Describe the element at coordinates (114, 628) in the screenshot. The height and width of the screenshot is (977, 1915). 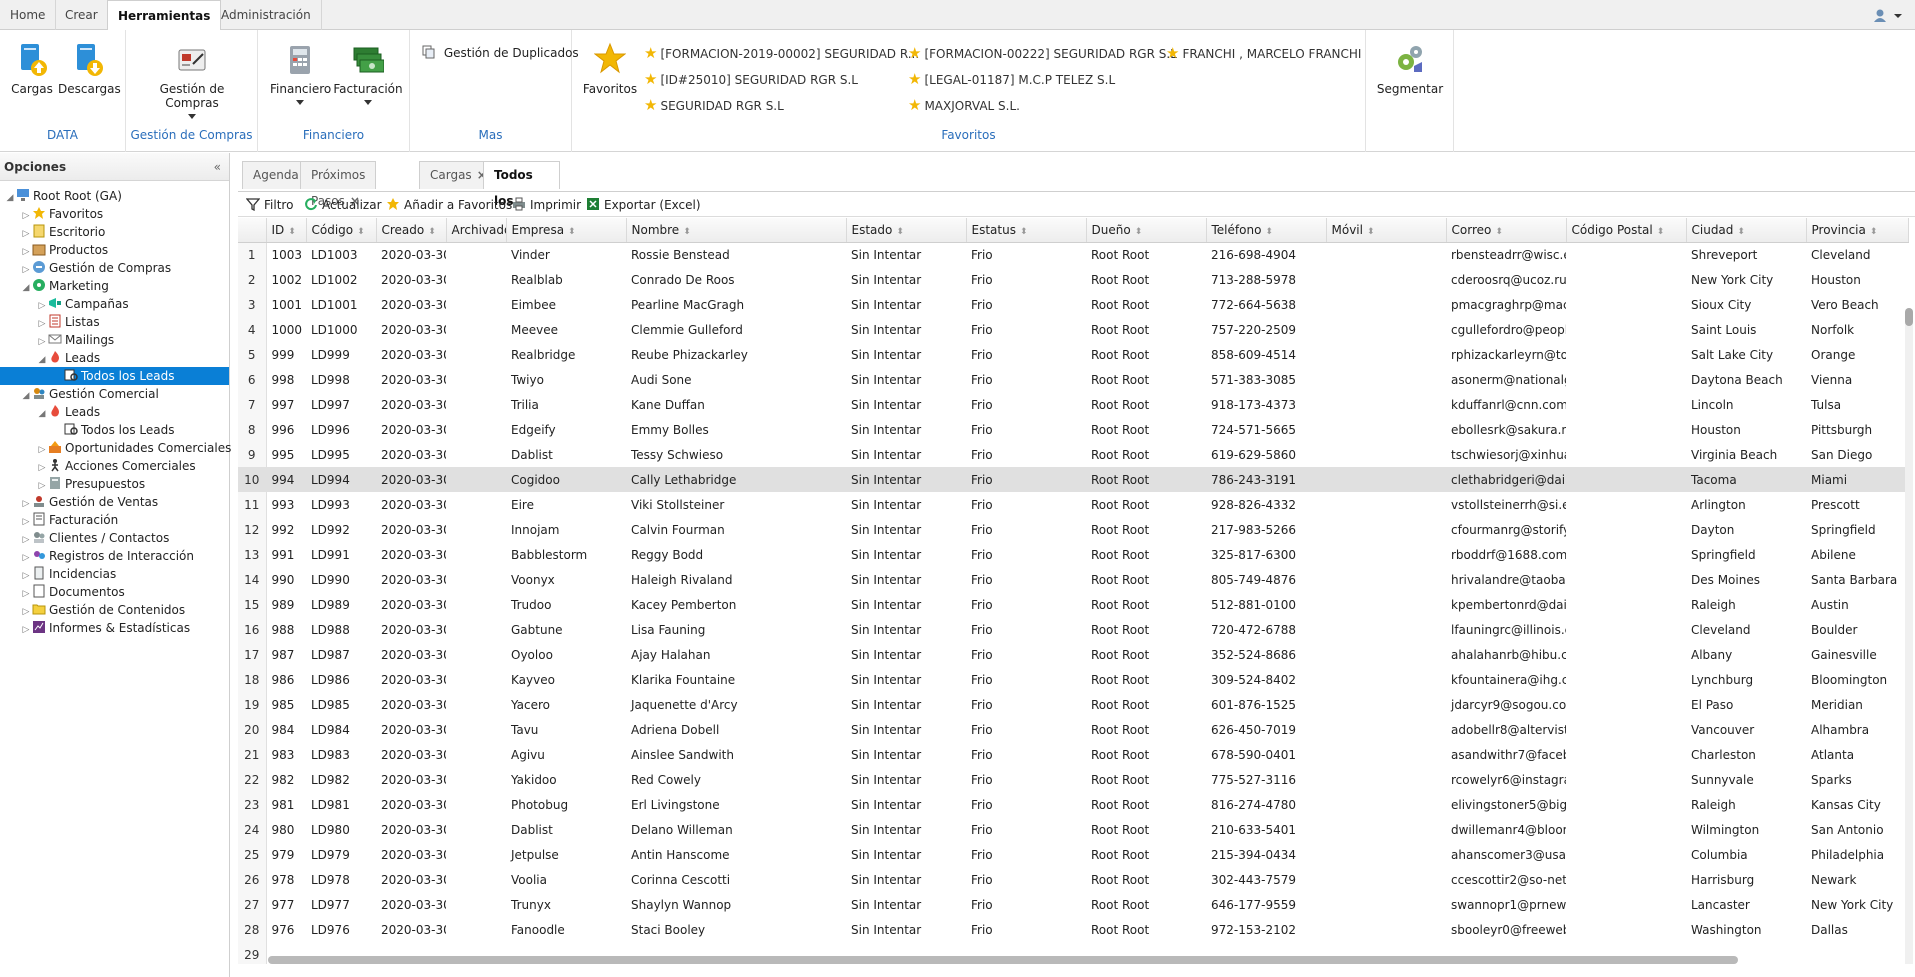
I see `tree-node-informes: ▷ Informes & Estadísticas` at that location.